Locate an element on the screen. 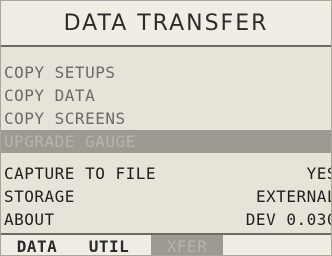 This screenshot has height=256, width=332. menu-item-copy-data: COPY DATA is located at coordinates (166, 95).